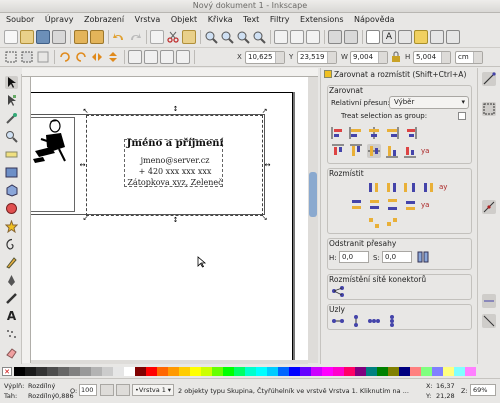  I want to click on distribute-right-icon, so click(428, 187).